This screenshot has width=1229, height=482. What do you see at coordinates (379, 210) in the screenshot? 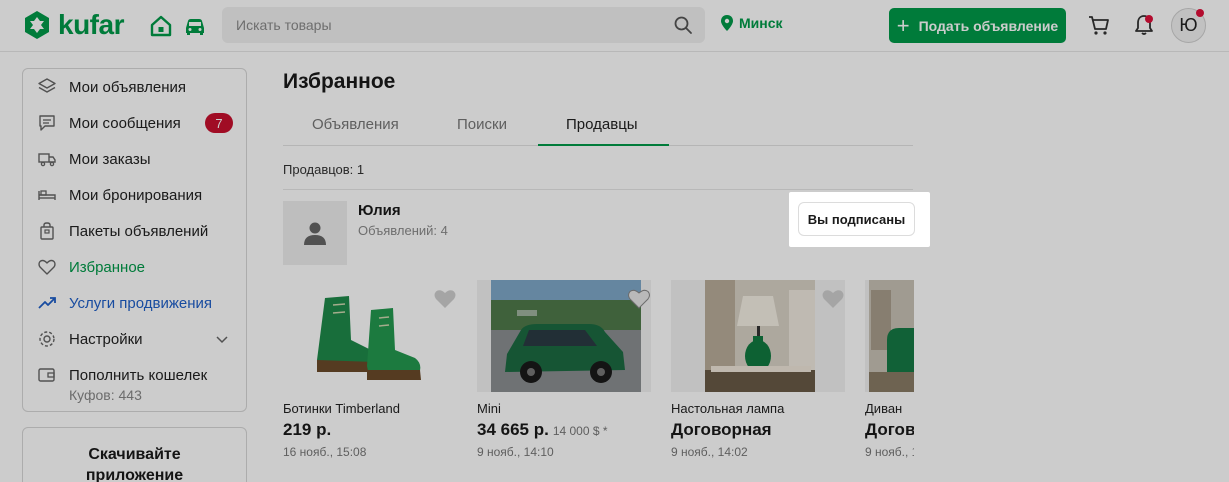
I see `seller-name: Юлия` at bounding box center [379, 210].